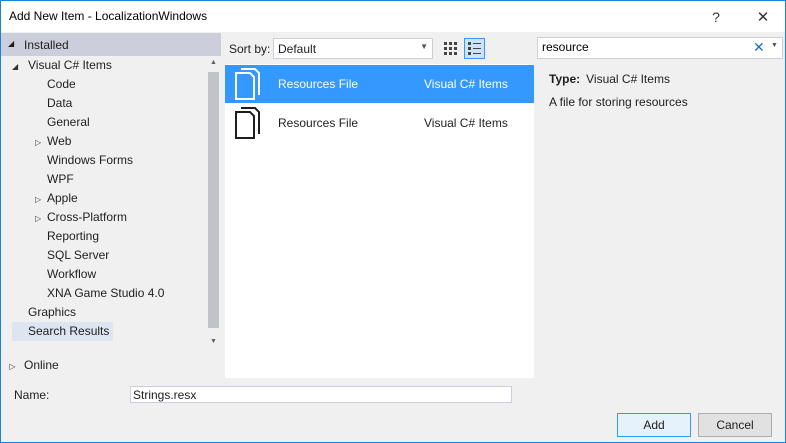 This screenshot has width=786, height=443. I want to click on search-box: ✕ ▼, so click(660, 48).